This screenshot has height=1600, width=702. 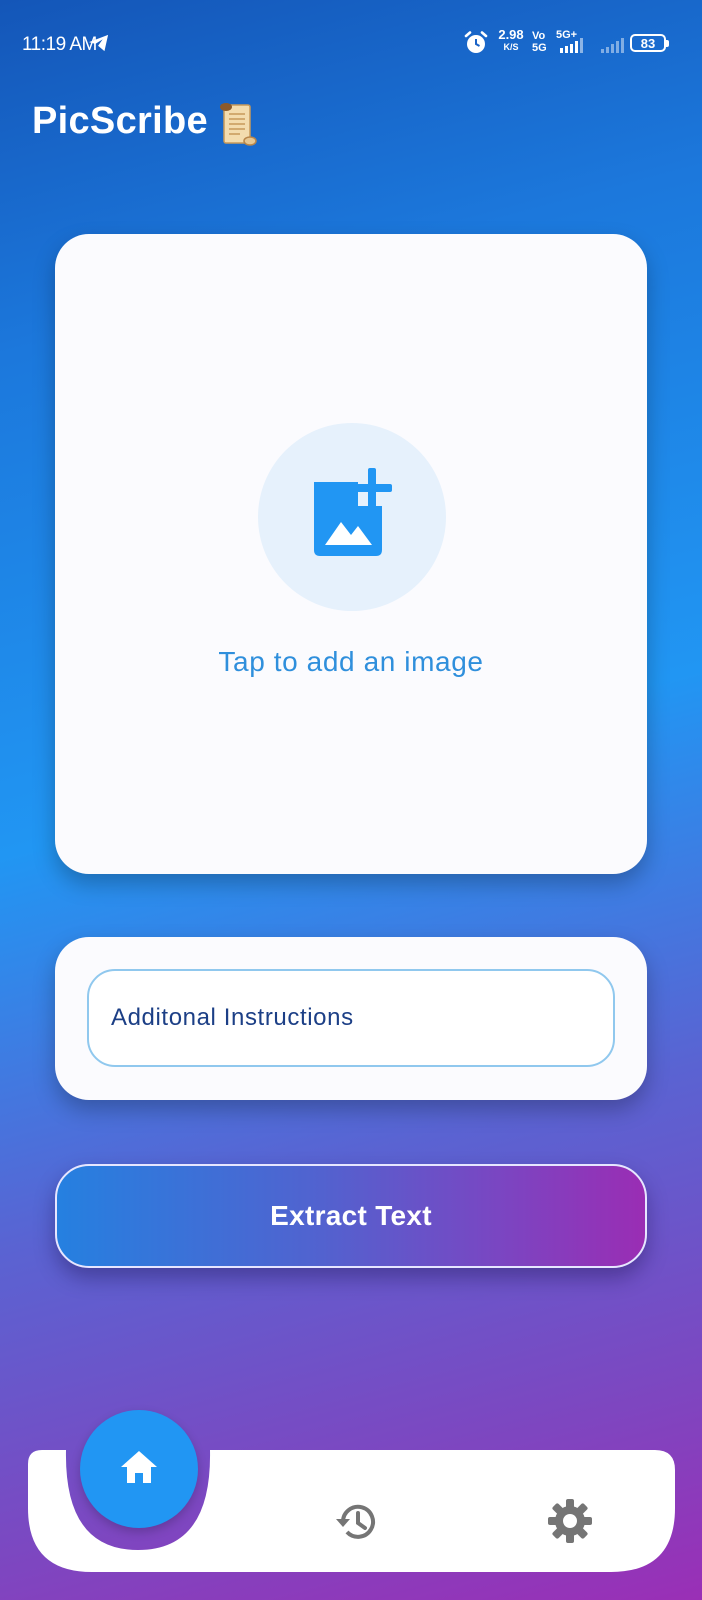 I want to click on signal-secondary-icon, so click(x=613, y=47).